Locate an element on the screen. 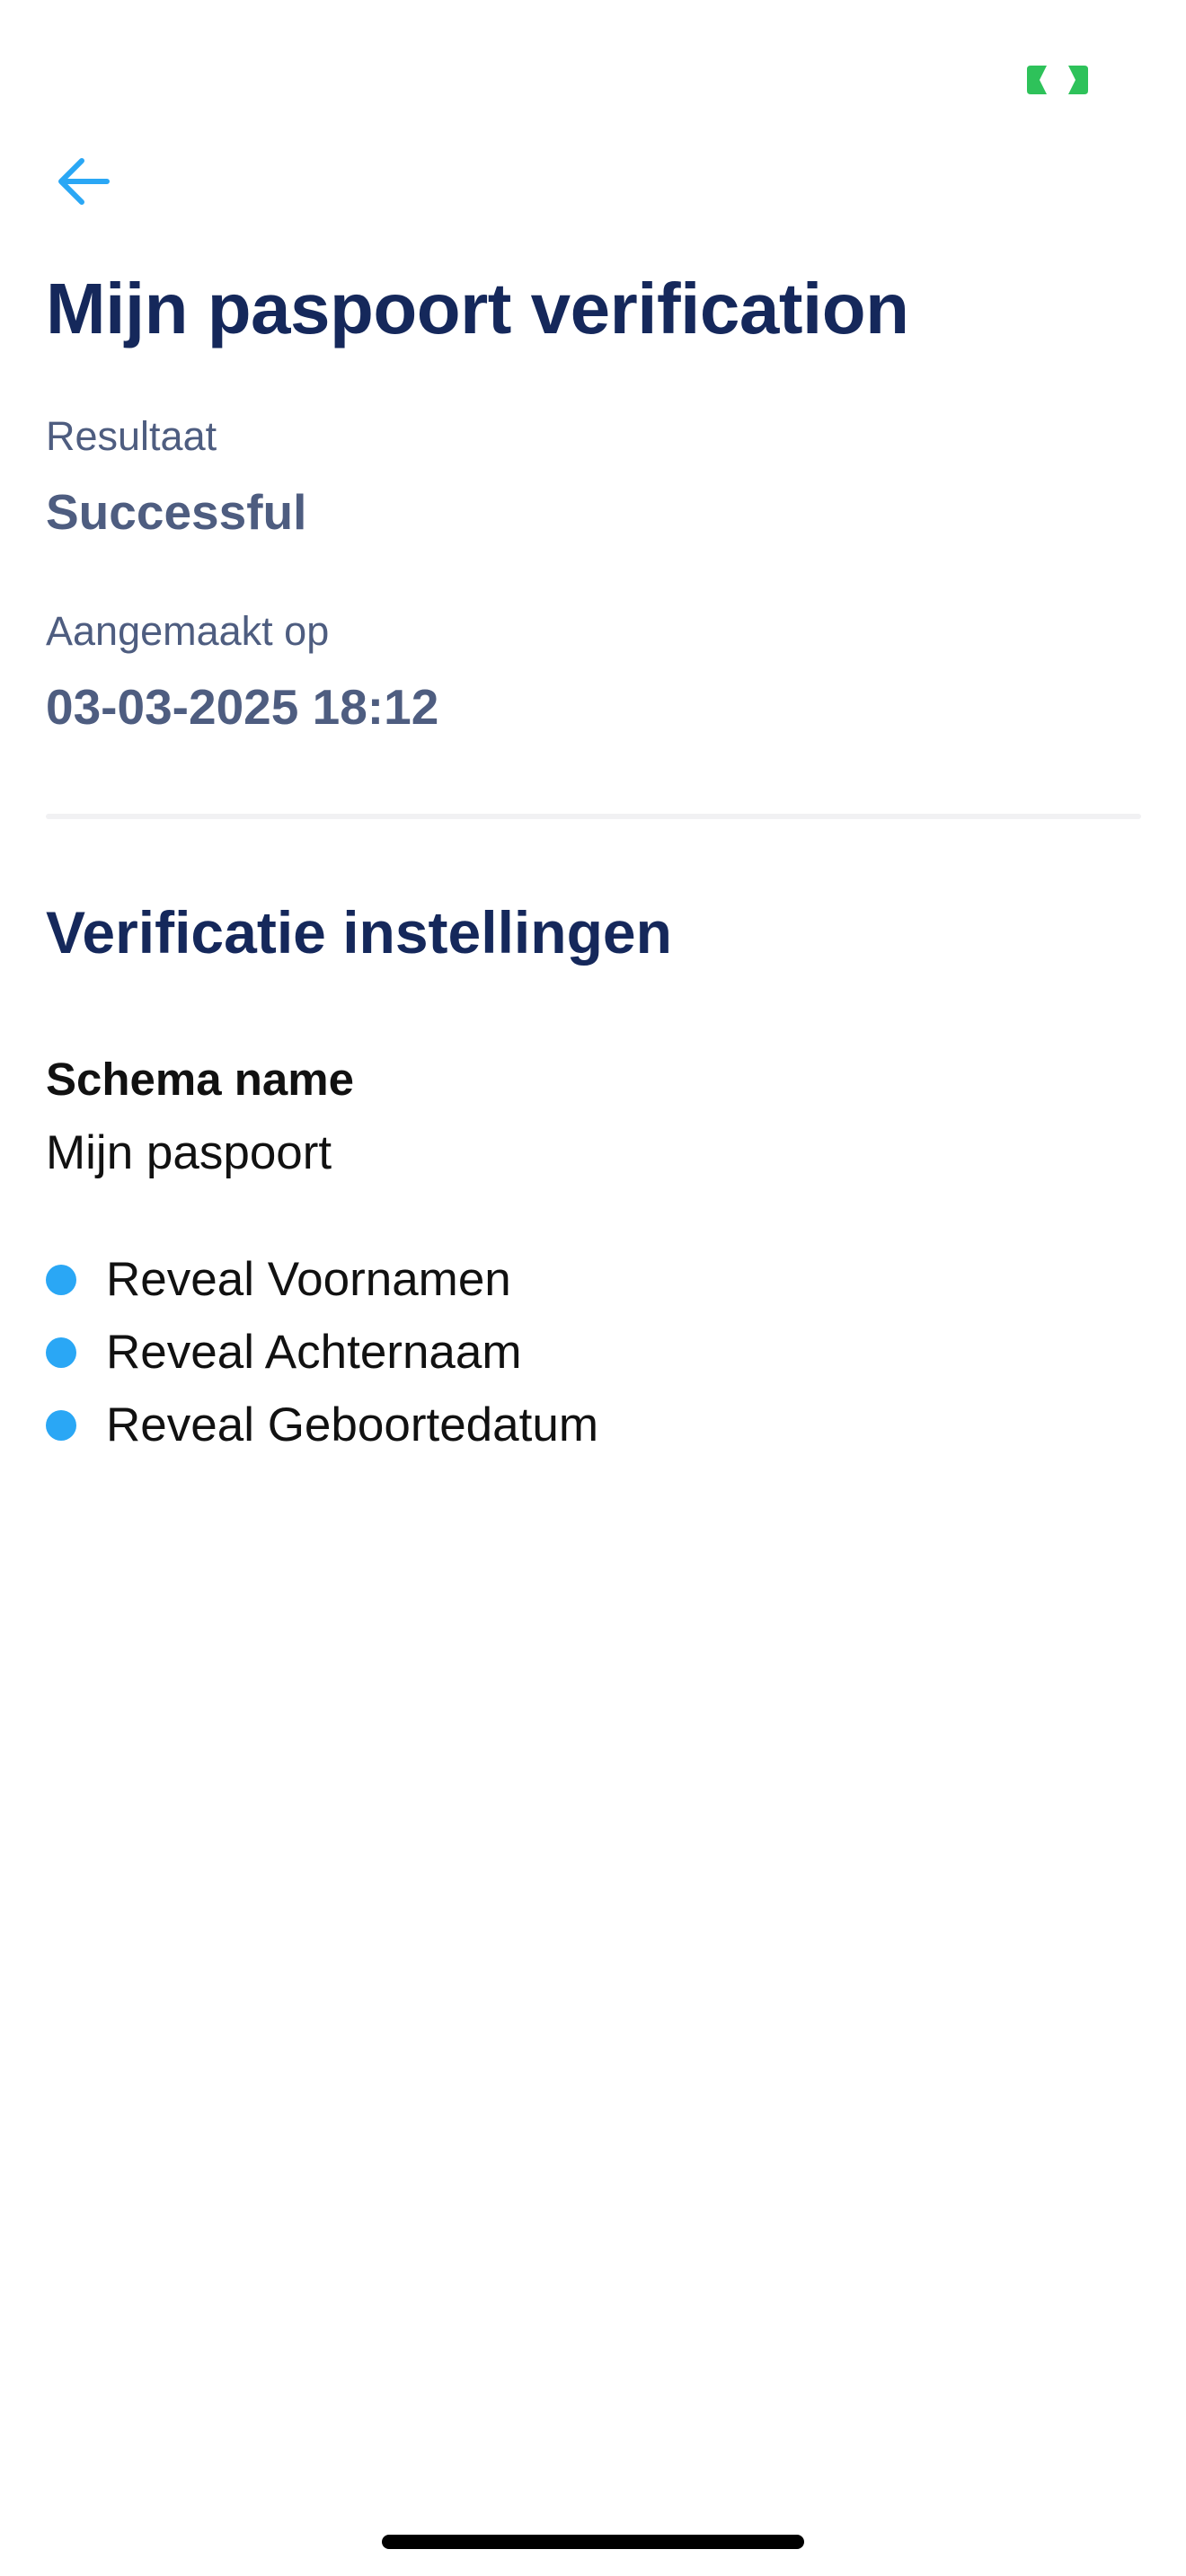 The height and width of the screenshot is (2576, 1186). created-value: 03-03-2025 18:12 is located at coordinates (242, 707).